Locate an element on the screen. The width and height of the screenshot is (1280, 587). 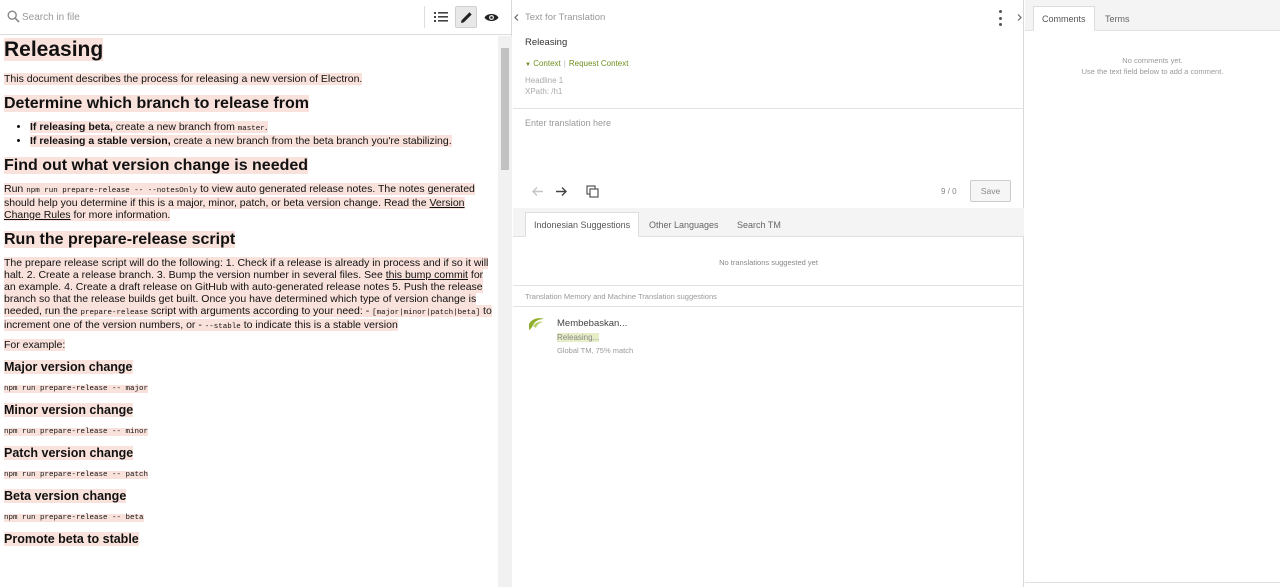
next-string-button is located at coordinates (561, 191).